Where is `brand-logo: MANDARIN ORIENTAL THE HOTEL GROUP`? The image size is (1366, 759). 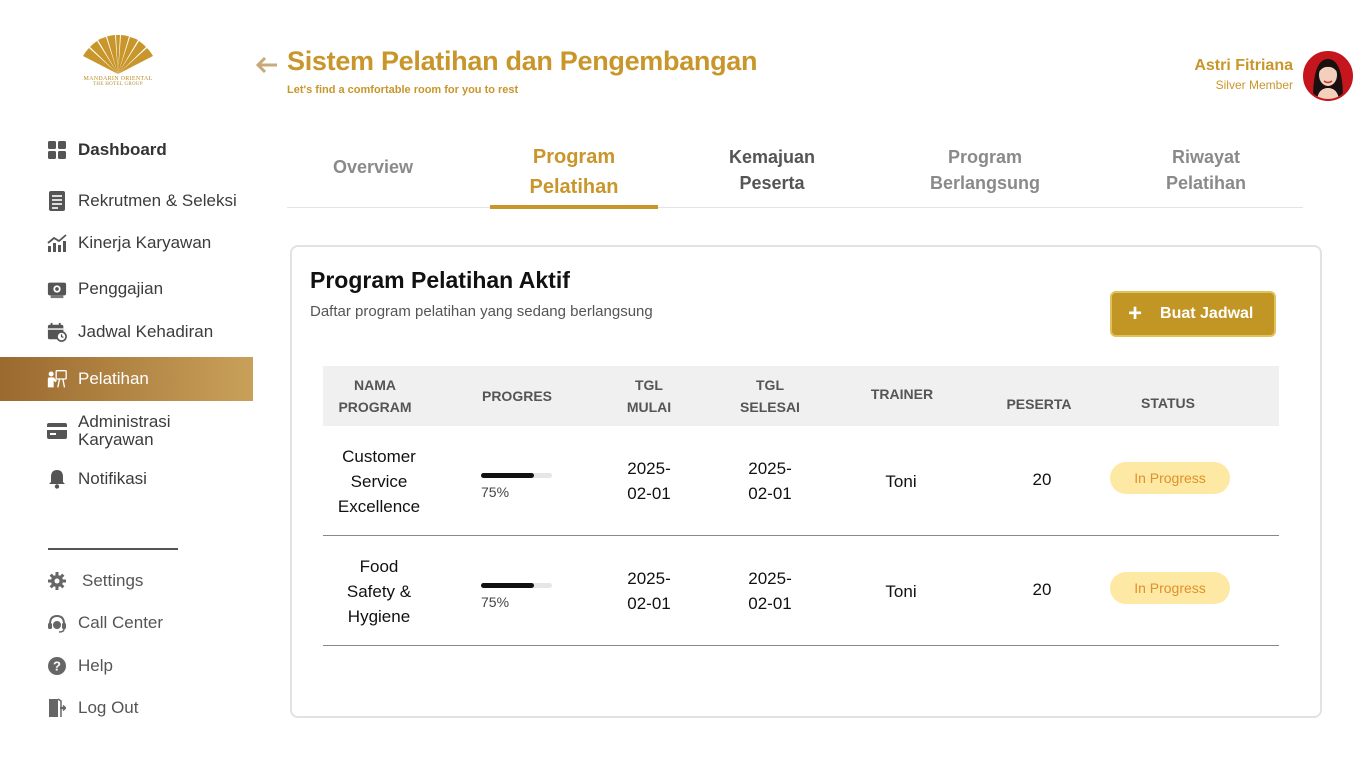 brand-logo: MANDARIN ORIENTAL THE HOTEL GROUP is located at coordinates (118, 60).